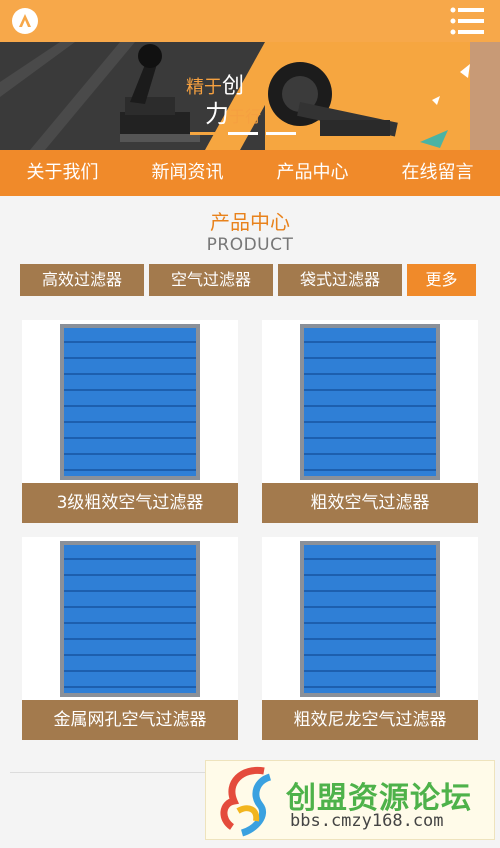 The image size is (500, 848). I want to click on product-name-1: 3级粗效空气过滤器, so click(130, 503).